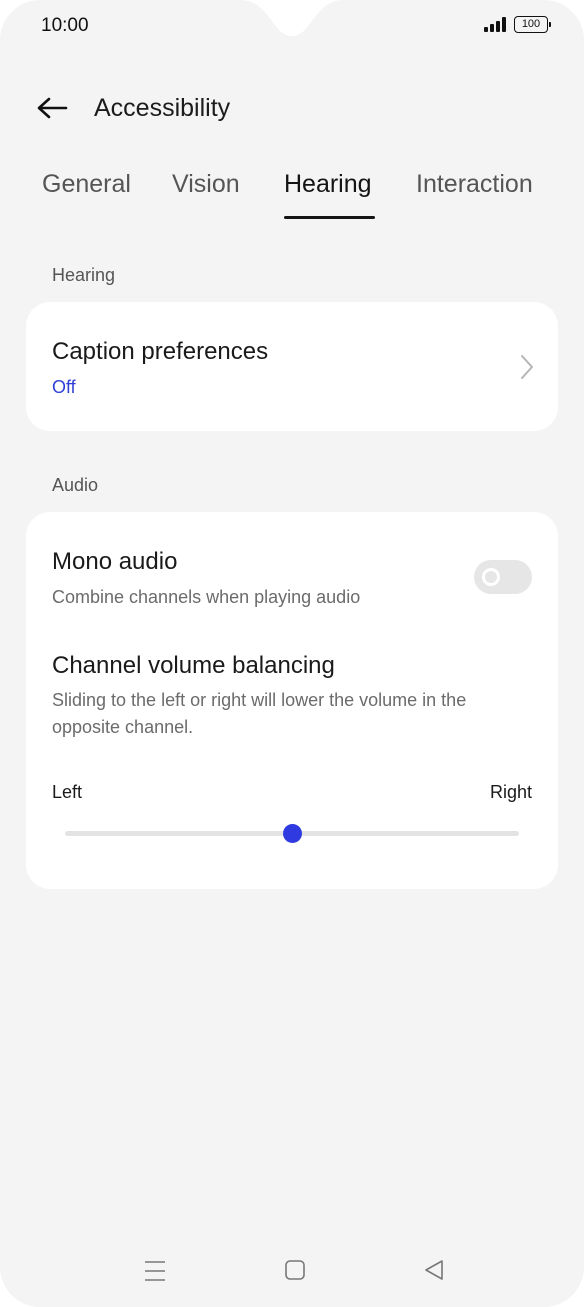  What do you see at coordinates (328, 184) in the screenshot?
I see `tab-hearing: Hearing` at bounding box center [328, 184].